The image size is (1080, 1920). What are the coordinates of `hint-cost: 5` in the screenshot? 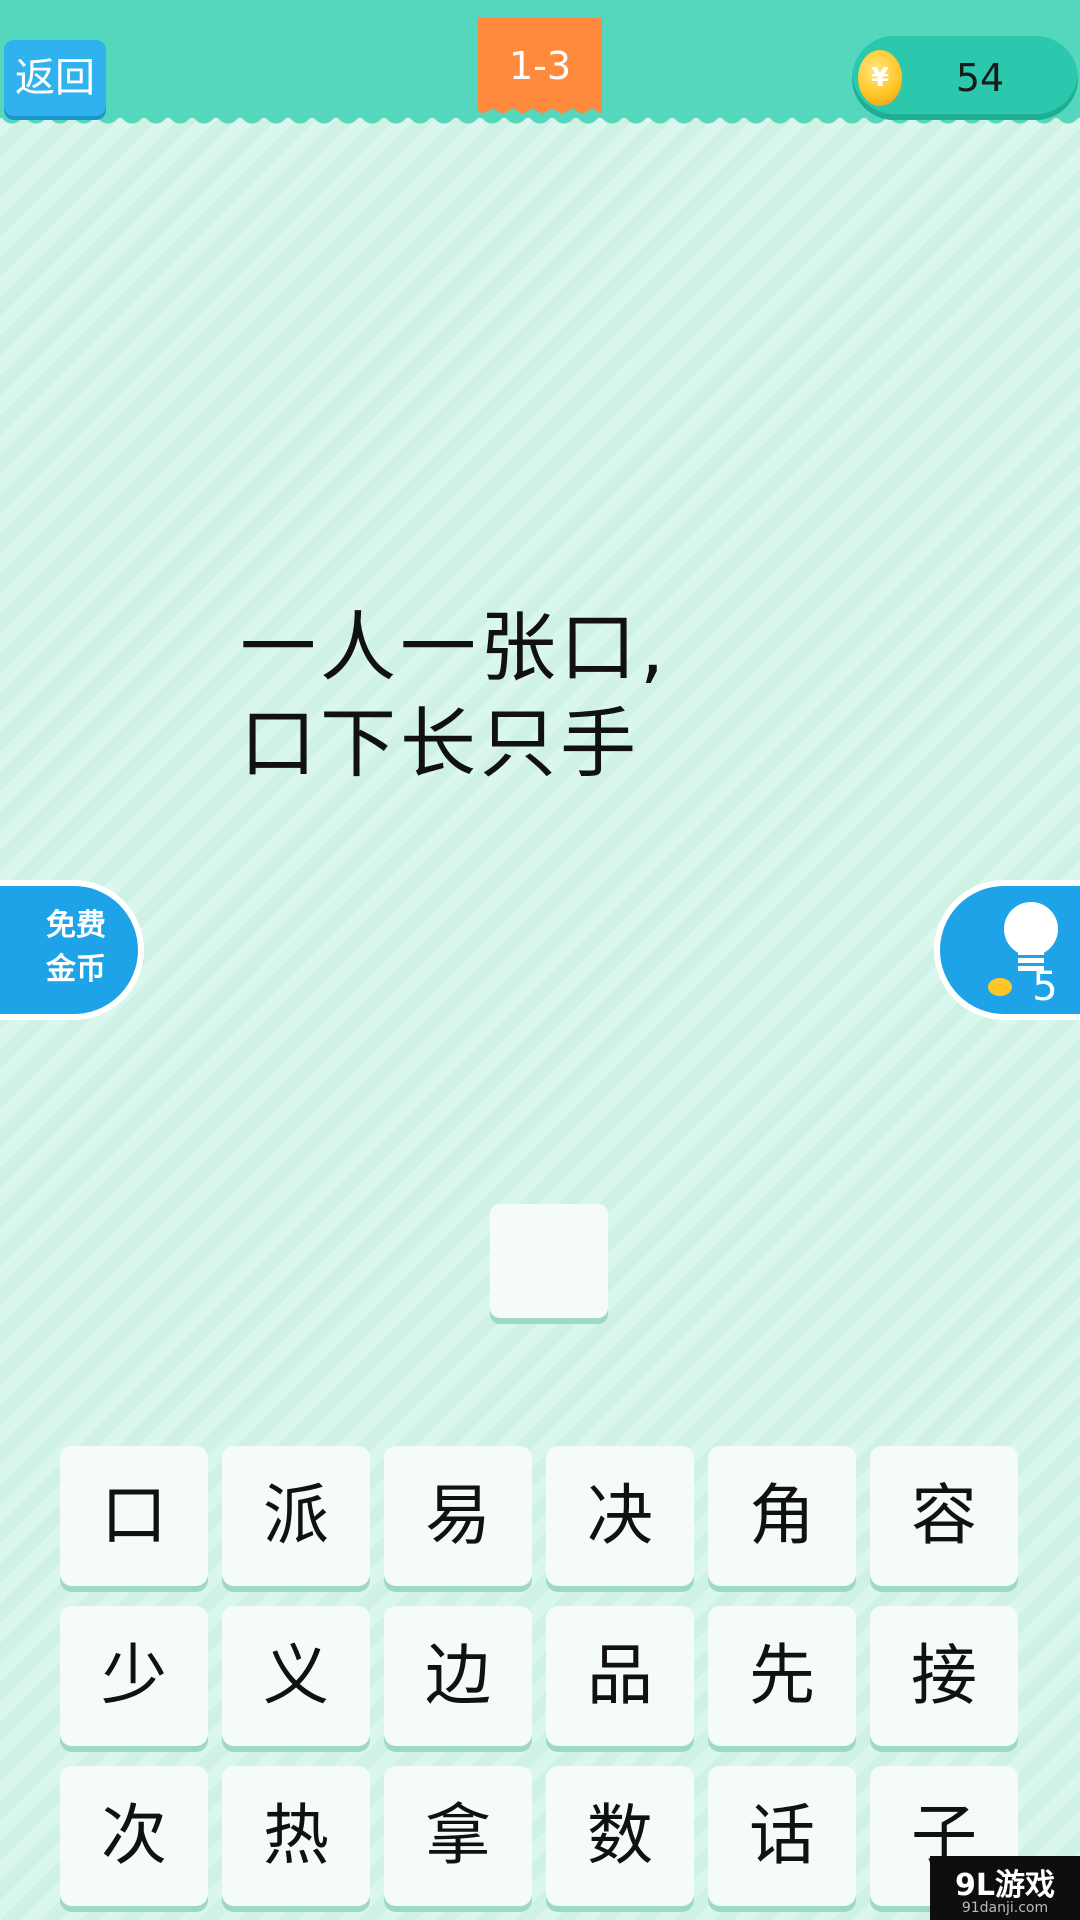 It's located at (1045, 987).